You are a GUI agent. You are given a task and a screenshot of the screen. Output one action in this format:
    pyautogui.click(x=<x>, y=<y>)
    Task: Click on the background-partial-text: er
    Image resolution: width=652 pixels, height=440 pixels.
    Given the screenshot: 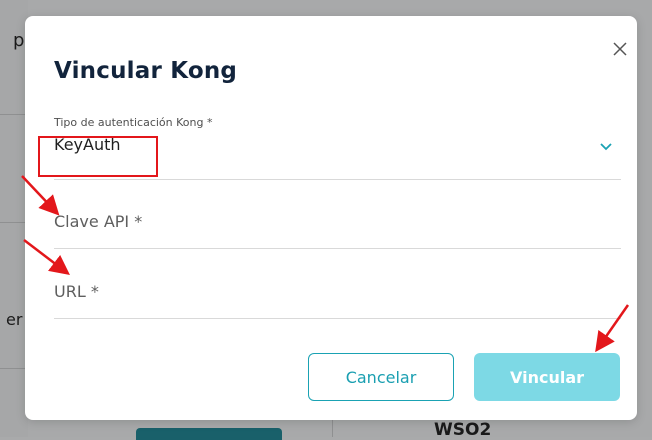 What is the action you would take?
    pyautogui.click(x=14, y=319)
    